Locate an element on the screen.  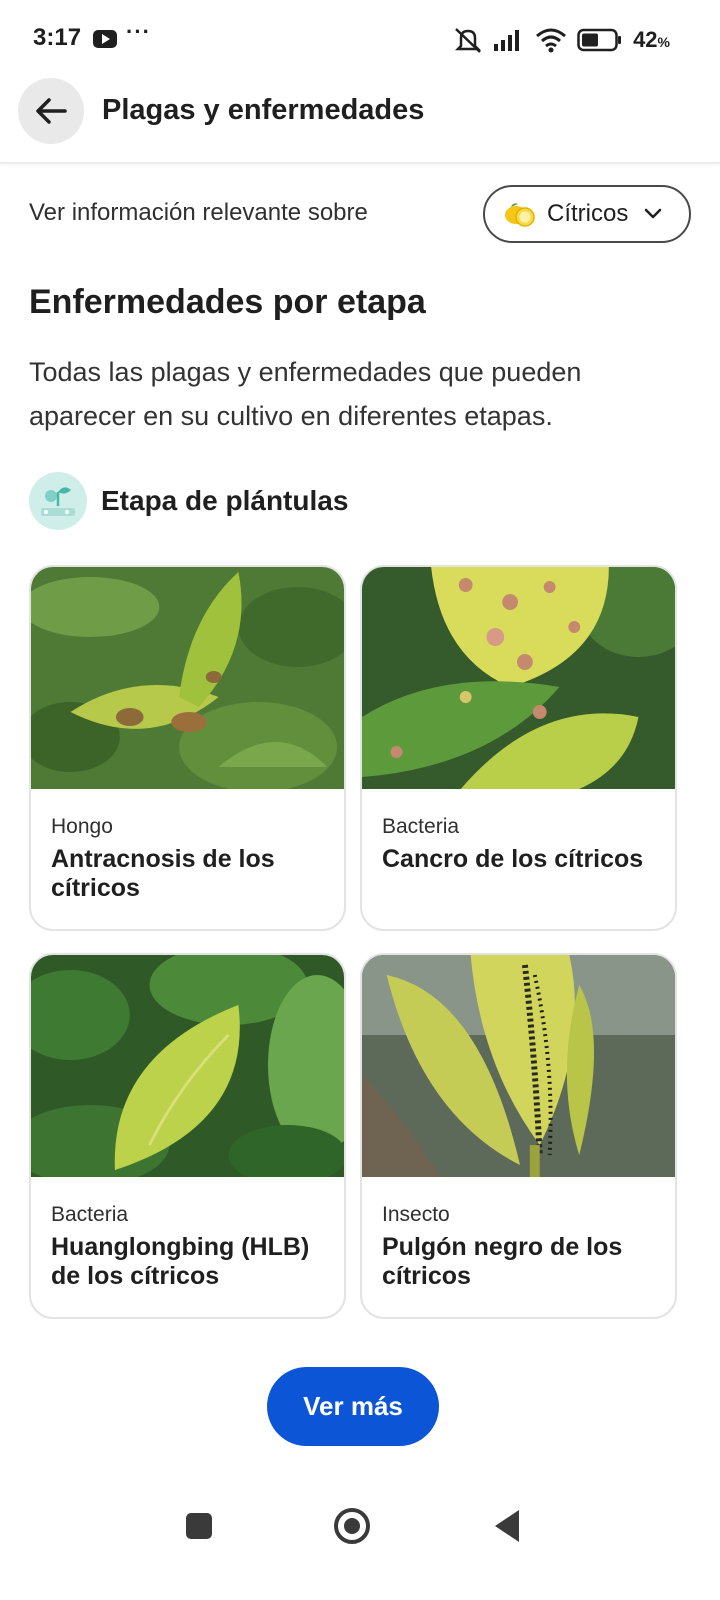
seedling-stage-icon is located at coordinates (58, 501).